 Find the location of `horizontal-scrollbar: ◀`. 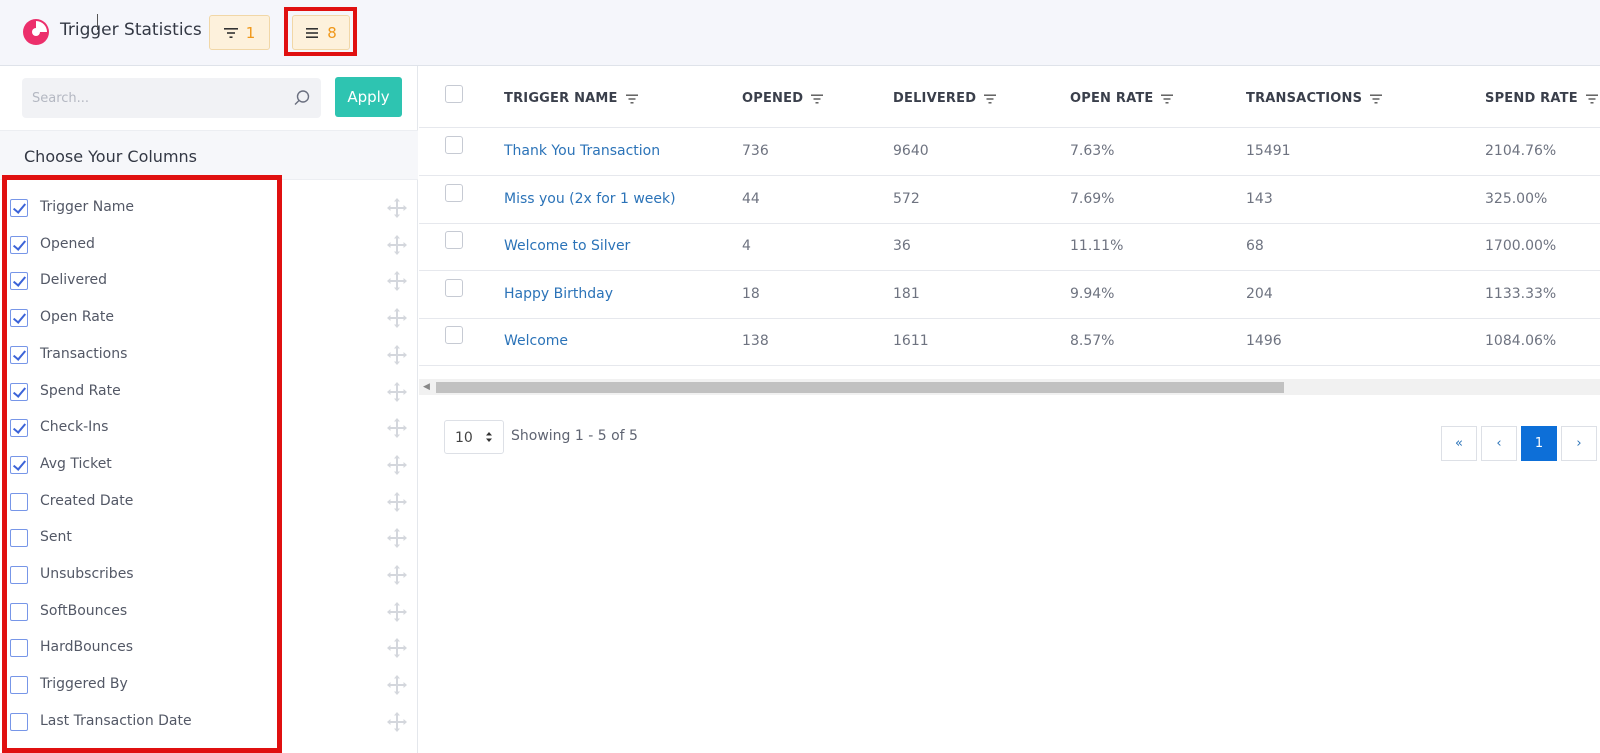

horizontal-scrollbar: ◀ is located at coordinates (1009, 387).